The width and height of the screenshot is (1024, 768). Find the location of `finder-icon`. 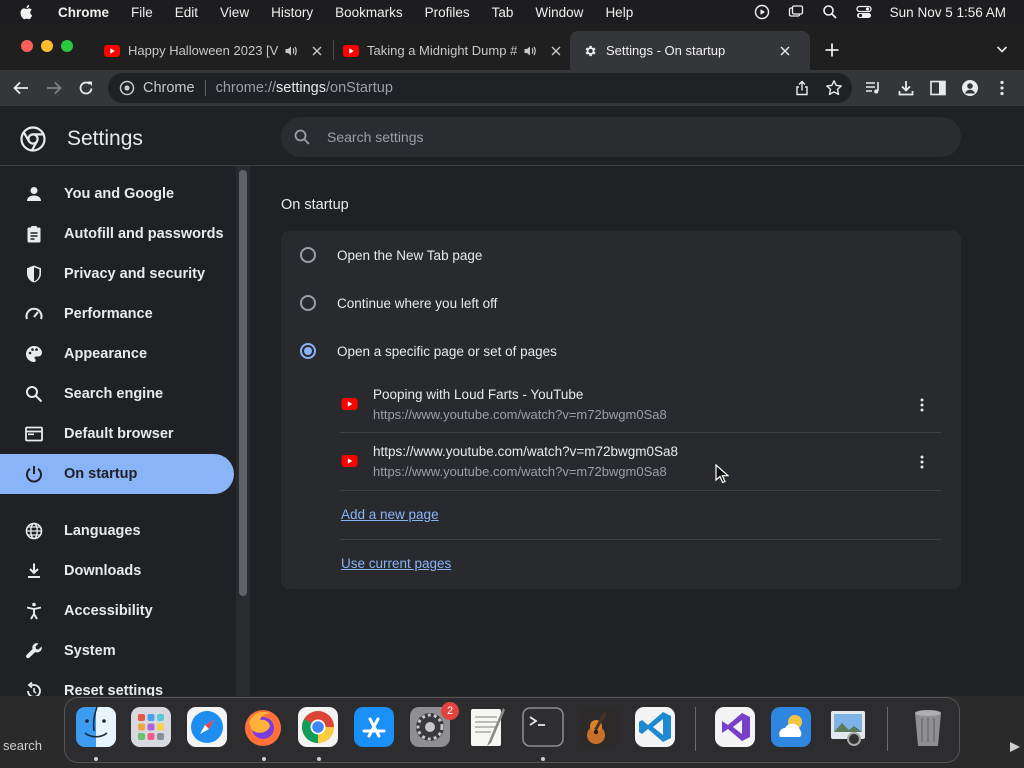

finder-icon is located at coordinates (96, 727).